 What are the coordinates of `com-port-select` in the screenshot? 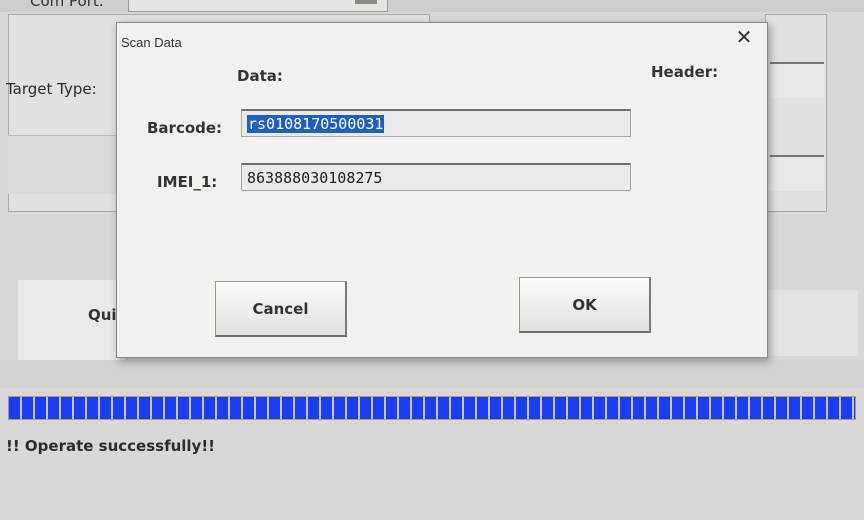 It's located at (258, 6).